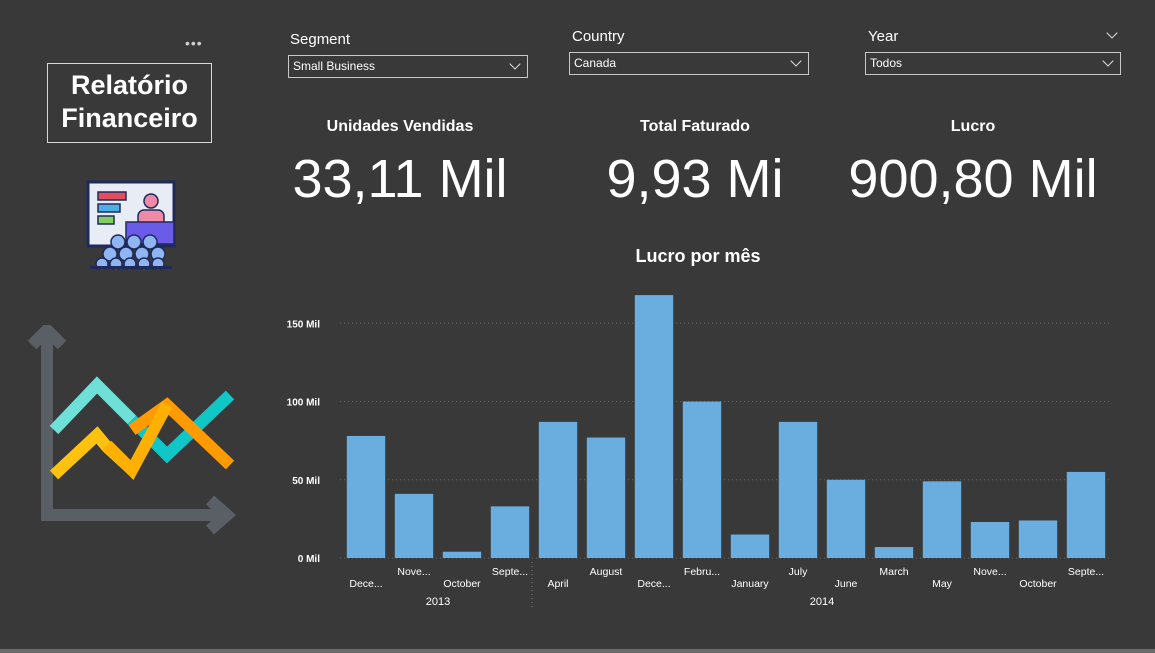  What do you see at coordinates (893, 572) in the screenshot?
I see `x-tick-label: March` at bounding box center [893, 572].